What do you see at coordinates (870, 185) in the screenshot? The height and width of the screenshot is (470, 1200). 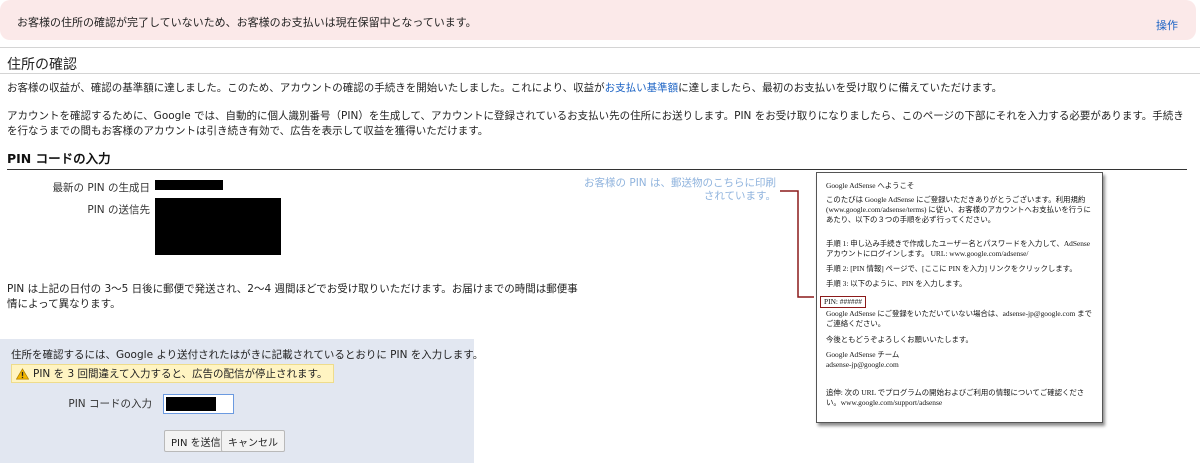 I see `letter-greeting: Google AdSense へようこそ` at bounding box center [870, 185].